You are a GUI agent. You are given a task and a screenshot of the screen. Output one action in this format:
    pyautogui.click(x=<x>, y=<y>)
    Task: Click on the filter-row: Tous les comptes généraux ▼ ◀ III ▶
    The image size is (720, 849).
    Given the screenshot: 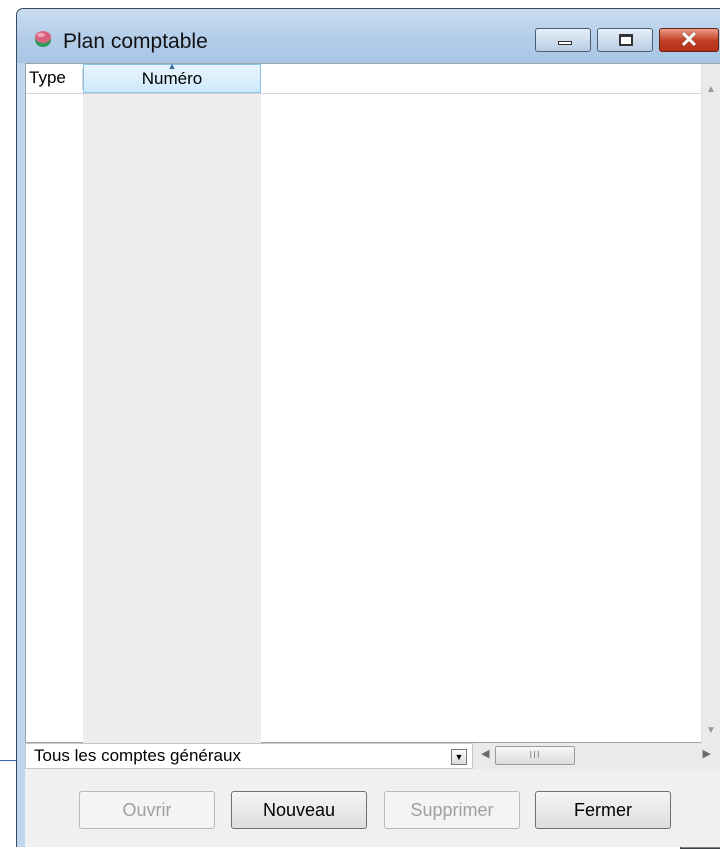 What is the action you would take?
    pyautogui.click(x=372, y=756)
    